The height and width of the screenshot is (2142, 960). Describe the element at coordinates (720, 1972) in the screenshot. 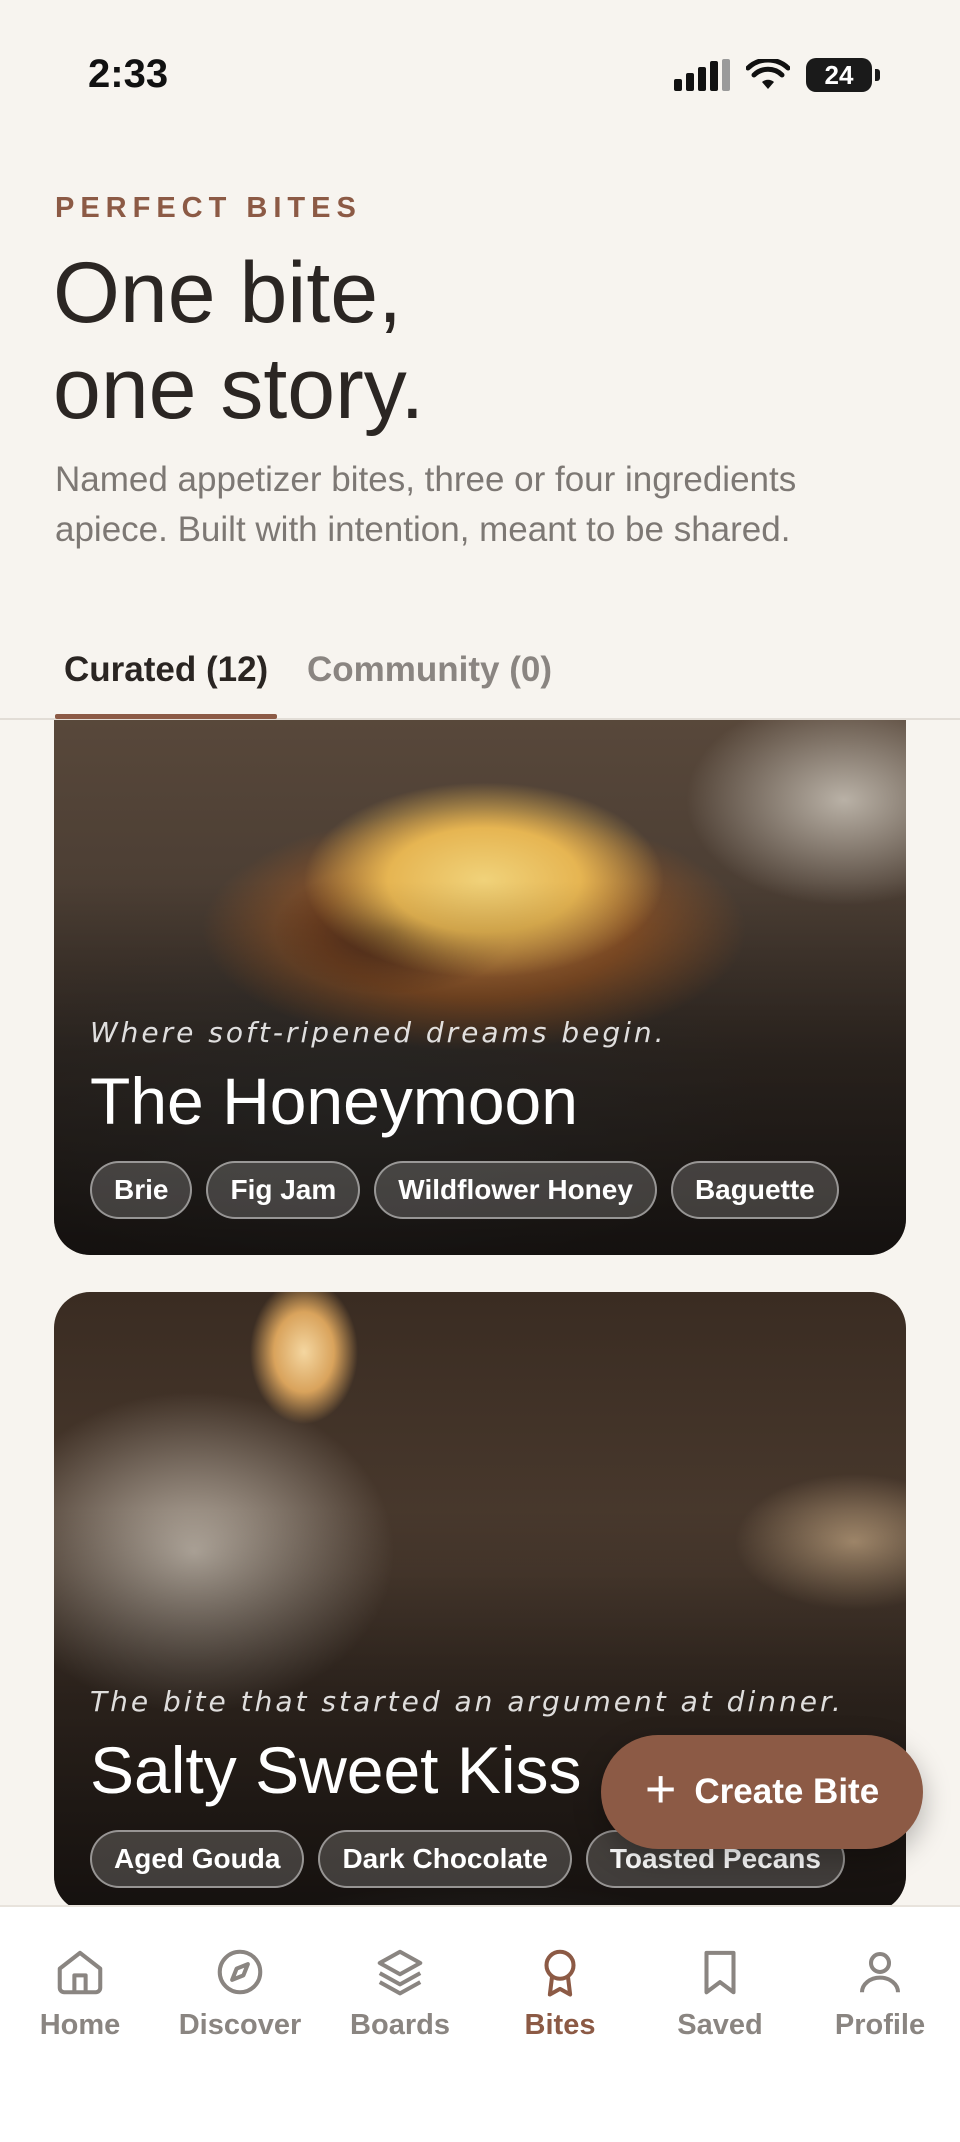

I see `bookmark-icon` at that location.